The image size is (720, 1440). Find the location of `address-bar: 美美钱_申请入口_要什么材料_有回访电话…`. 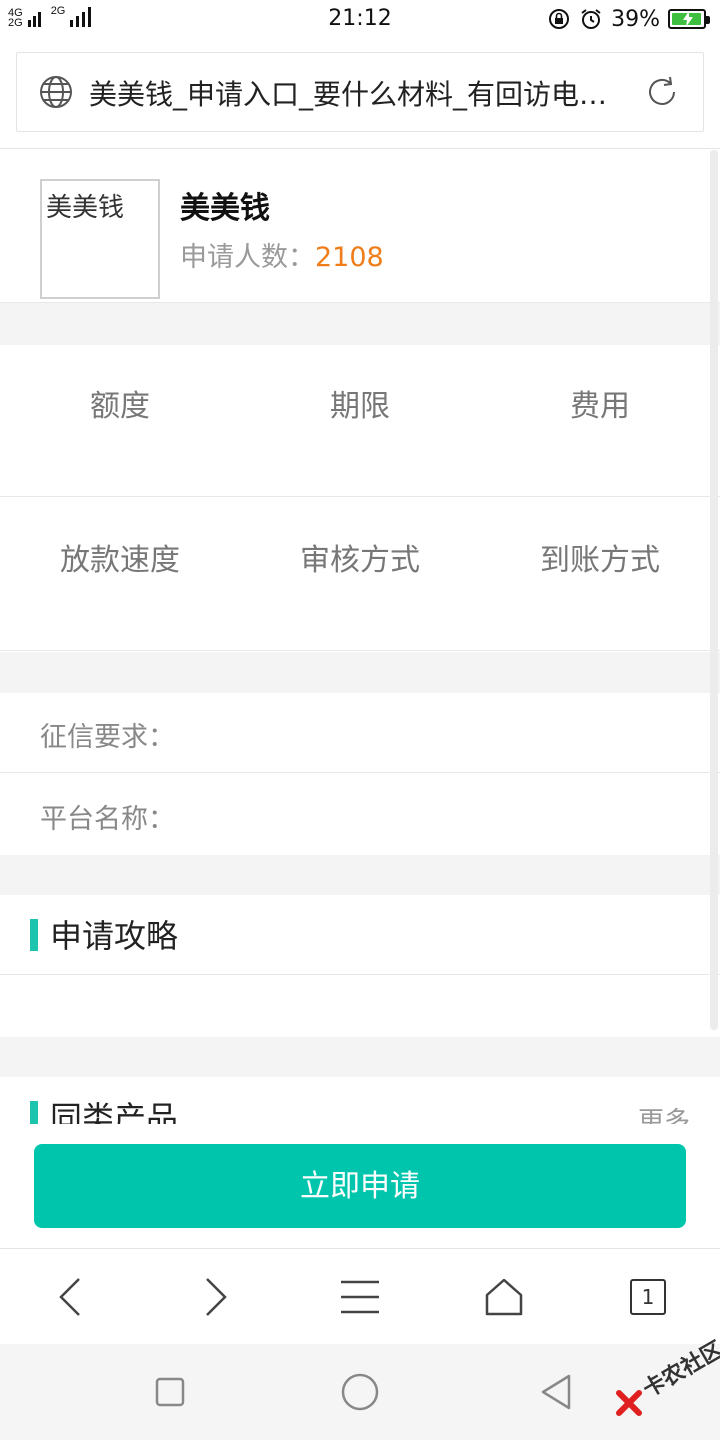

address-bar: 美美钱_申请入口_要什么材料_有回访电话… is located at coordinates (360, 92).